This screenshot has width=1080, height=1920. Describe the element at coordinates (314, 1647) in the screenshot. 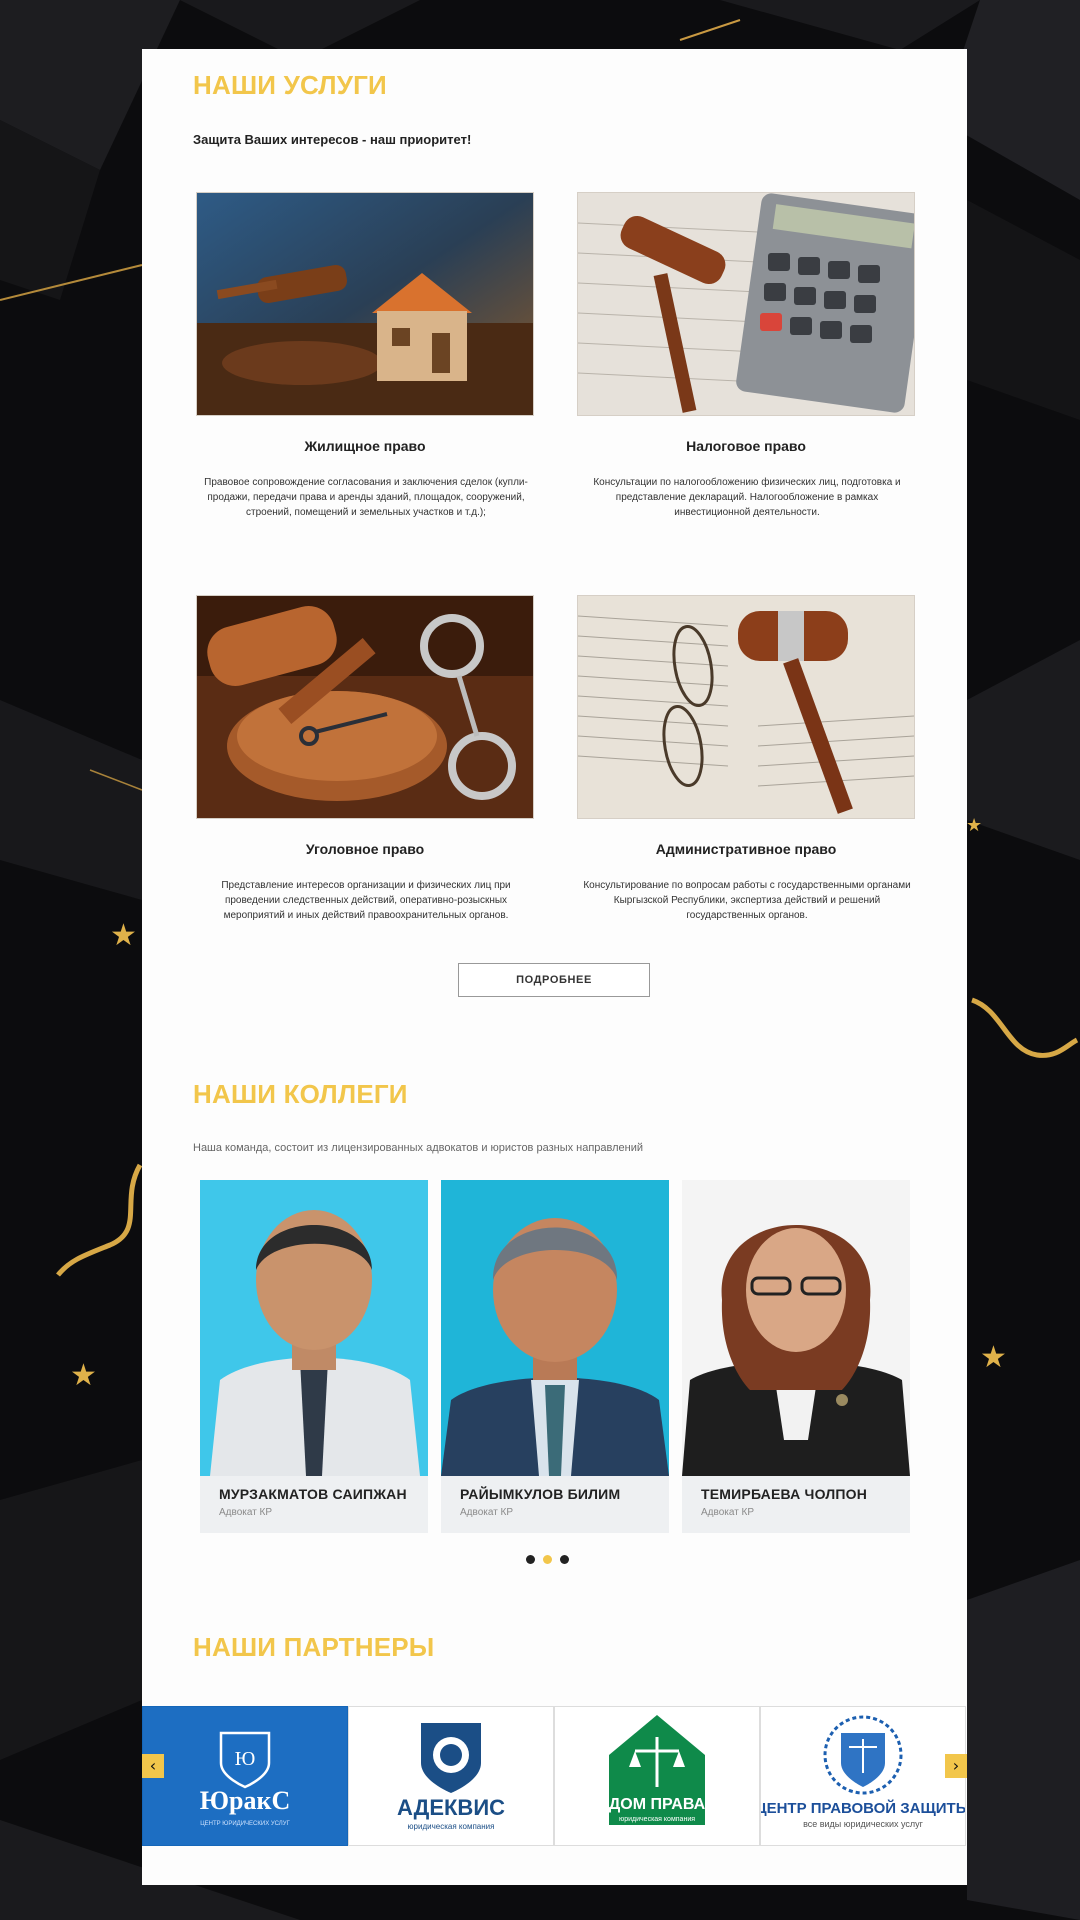

I see `partners-title: НАШИ ПАРТНЕРЫ` at that location.